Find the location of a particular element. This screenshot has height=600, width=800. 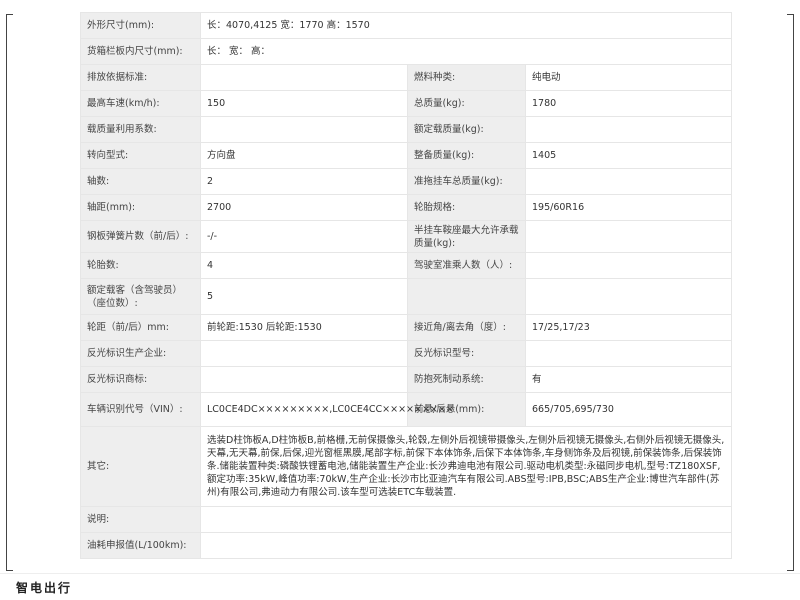

spec-row: 说明: is located at coordinates (406, 519).